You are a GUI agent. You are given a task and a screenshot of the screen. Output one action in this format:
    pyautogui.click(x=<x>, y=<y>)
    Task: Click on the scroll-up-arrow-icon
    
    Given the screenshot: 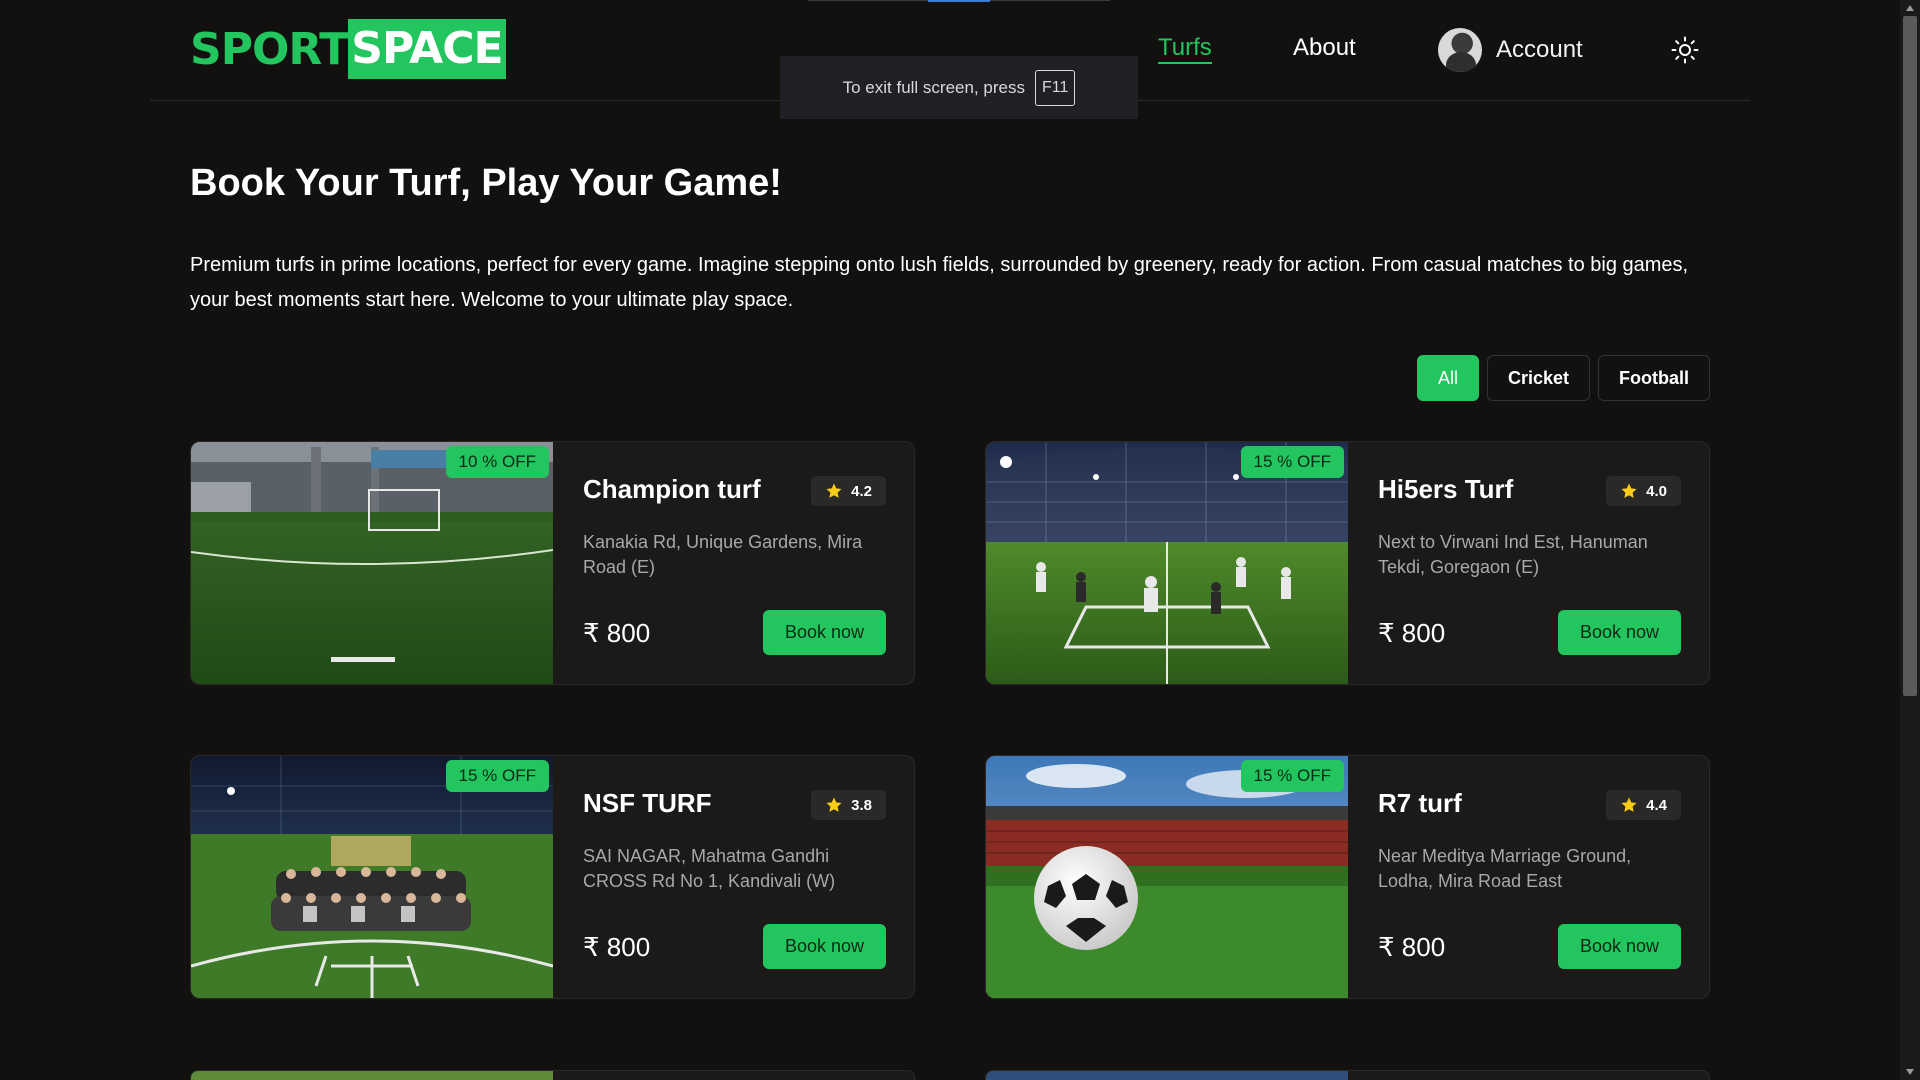 What is the action you would take?
    pyautogui.click(x=1910, y=8)
    